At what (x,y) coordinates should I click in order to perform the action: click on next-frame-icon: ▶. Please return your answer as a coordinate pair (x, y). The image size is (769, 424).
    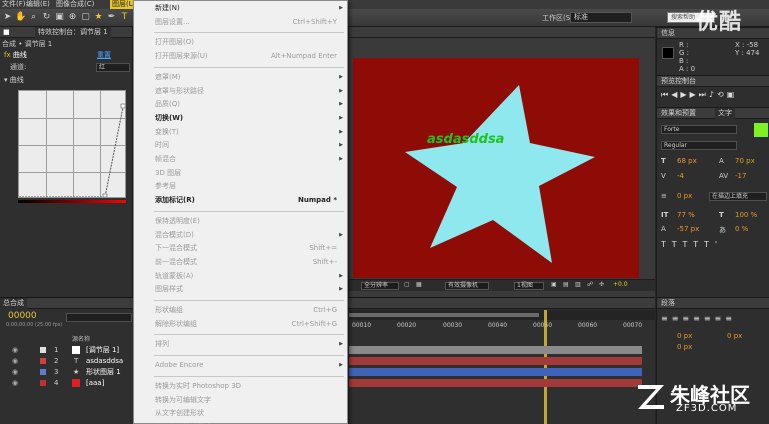
    Looking at the image, I should click on (694, 94).